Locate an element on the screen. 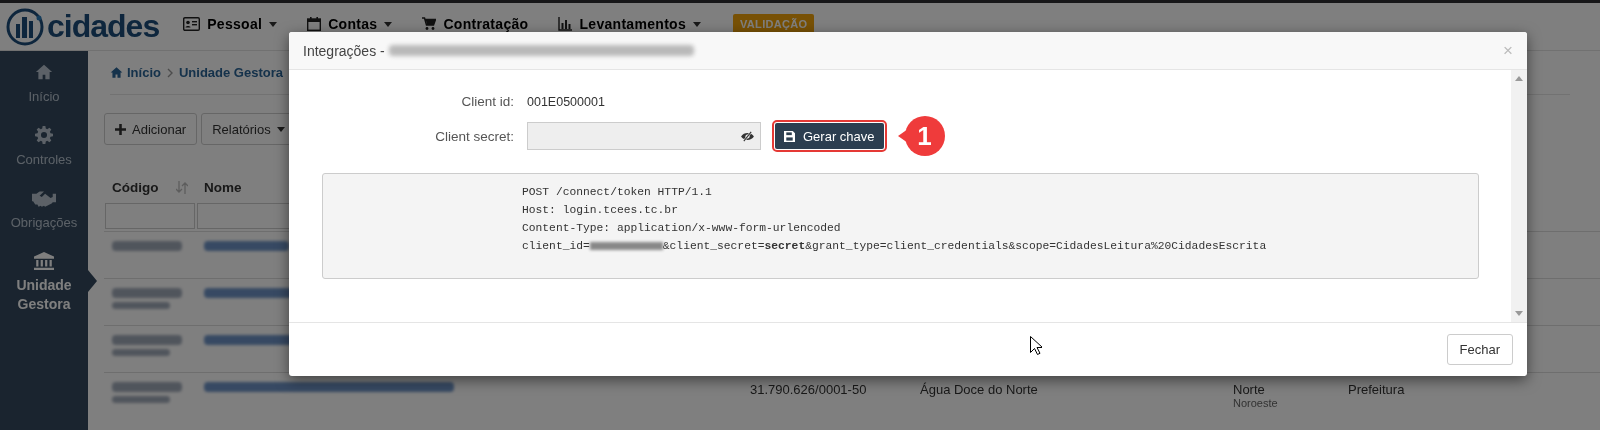 The height and width of the screenshot is (430, 1600). column-header: Nome is located at coordinates (223, 187).